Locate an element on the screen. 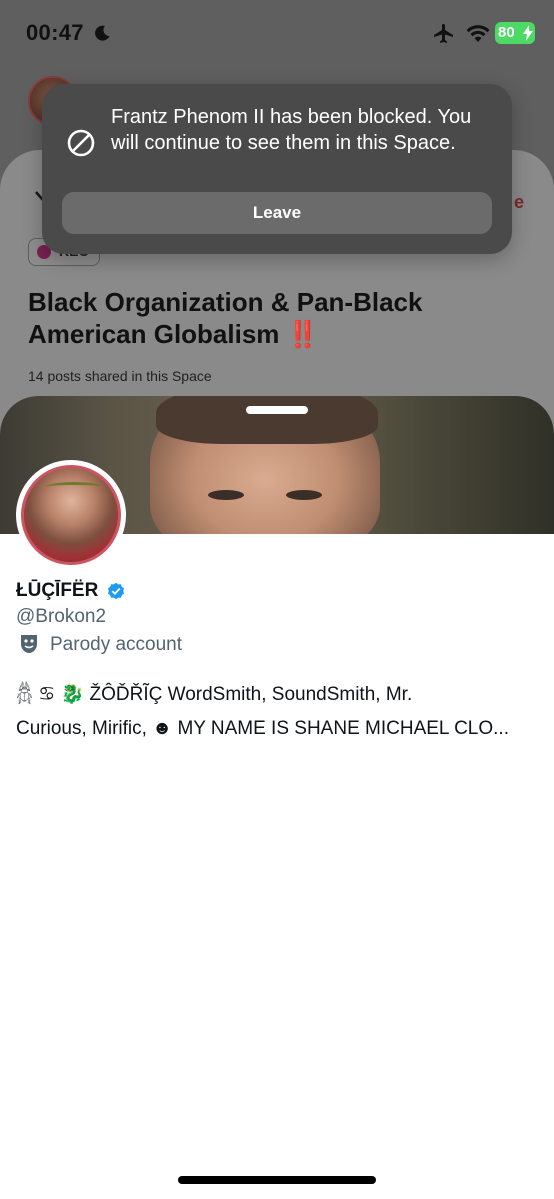 Image resolution: width=554 pixels, height=1199 pixels. parody-mask-icon is located at coordinates (29, 644).